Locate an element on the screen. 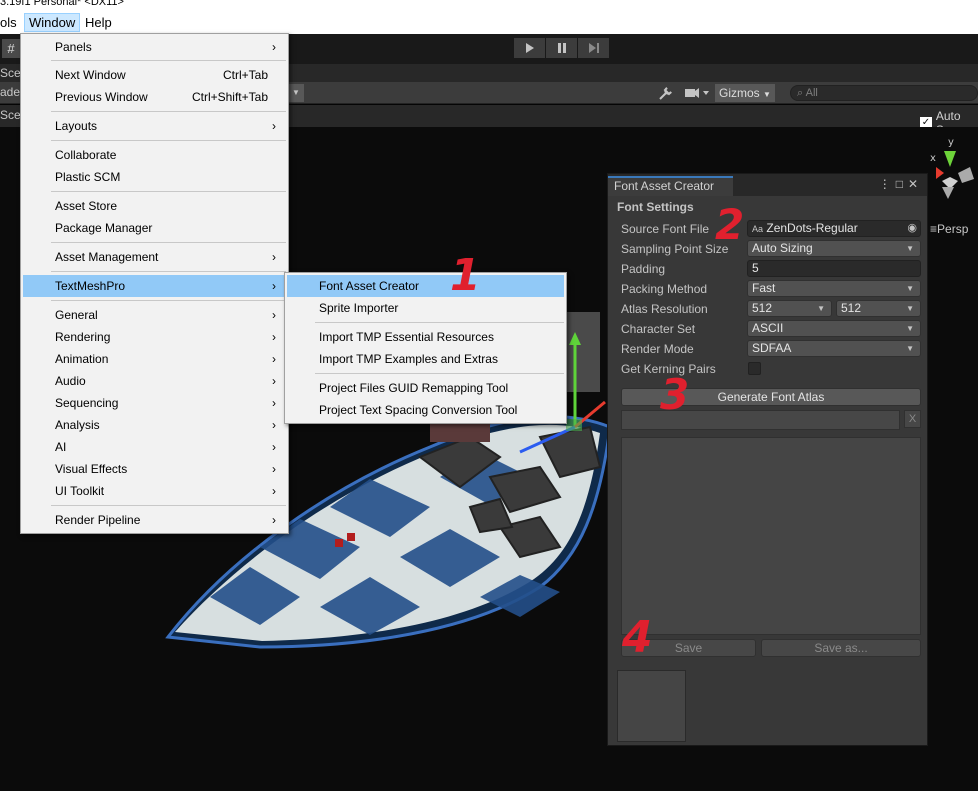 The height and width of the screenshot is (791, 978). character-set-dropdown: ASCII is located at coordinates (834, 328).